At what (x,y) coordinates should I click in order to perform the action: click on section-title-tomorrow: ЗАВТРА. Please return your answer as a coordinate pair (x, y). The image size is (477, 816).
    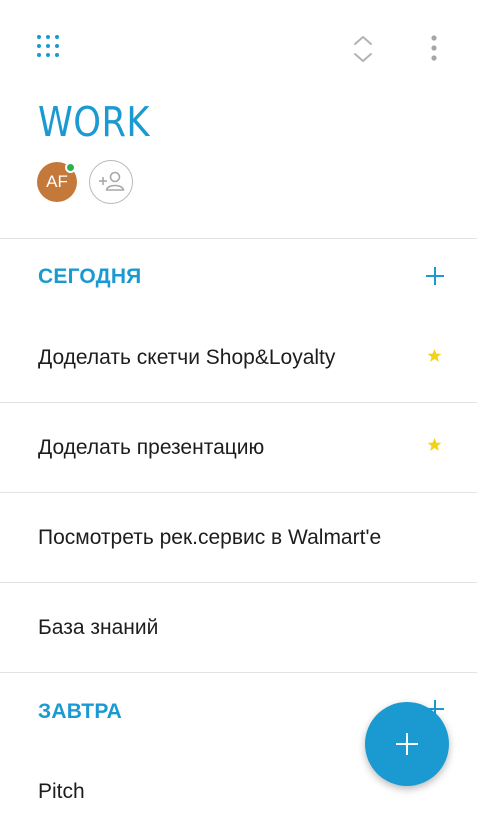
    Looking at the image, I should click on (80, 711).